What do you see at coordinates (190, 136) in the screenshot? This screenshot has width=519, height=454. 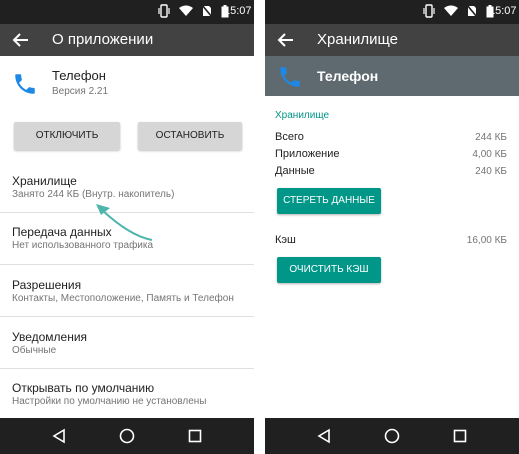 I see `stop-button: ОСТАНОВИТЬ` at bounding box center [190, 136].